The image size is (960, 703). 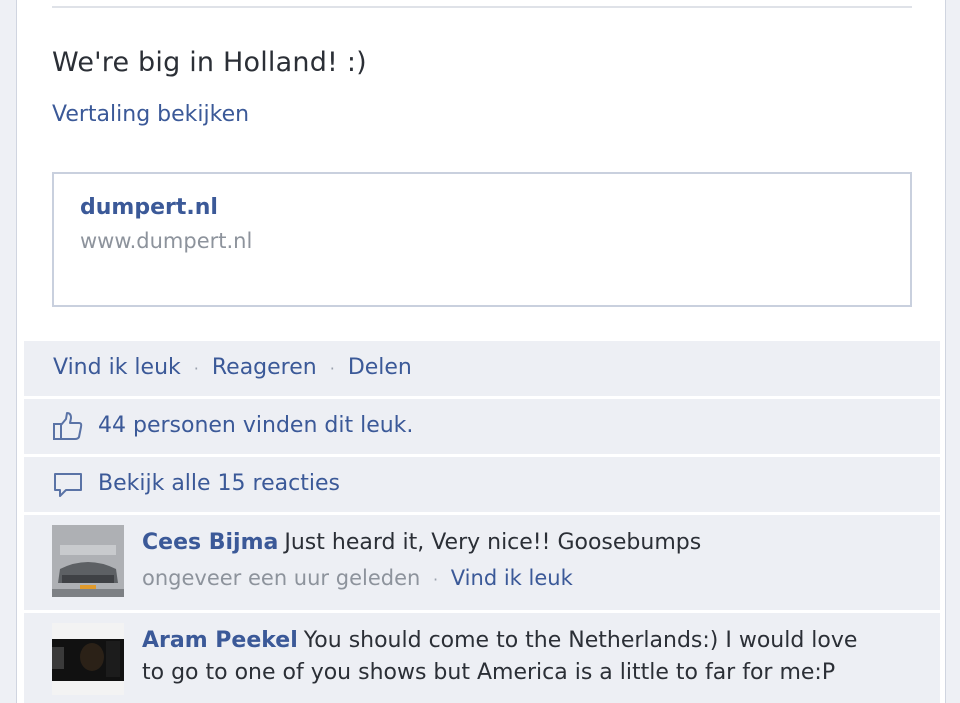 What do you see at coordinates (264, 367) in the screenshot?
I see `comment-link: Reageren` at bounding box center [264, 367].